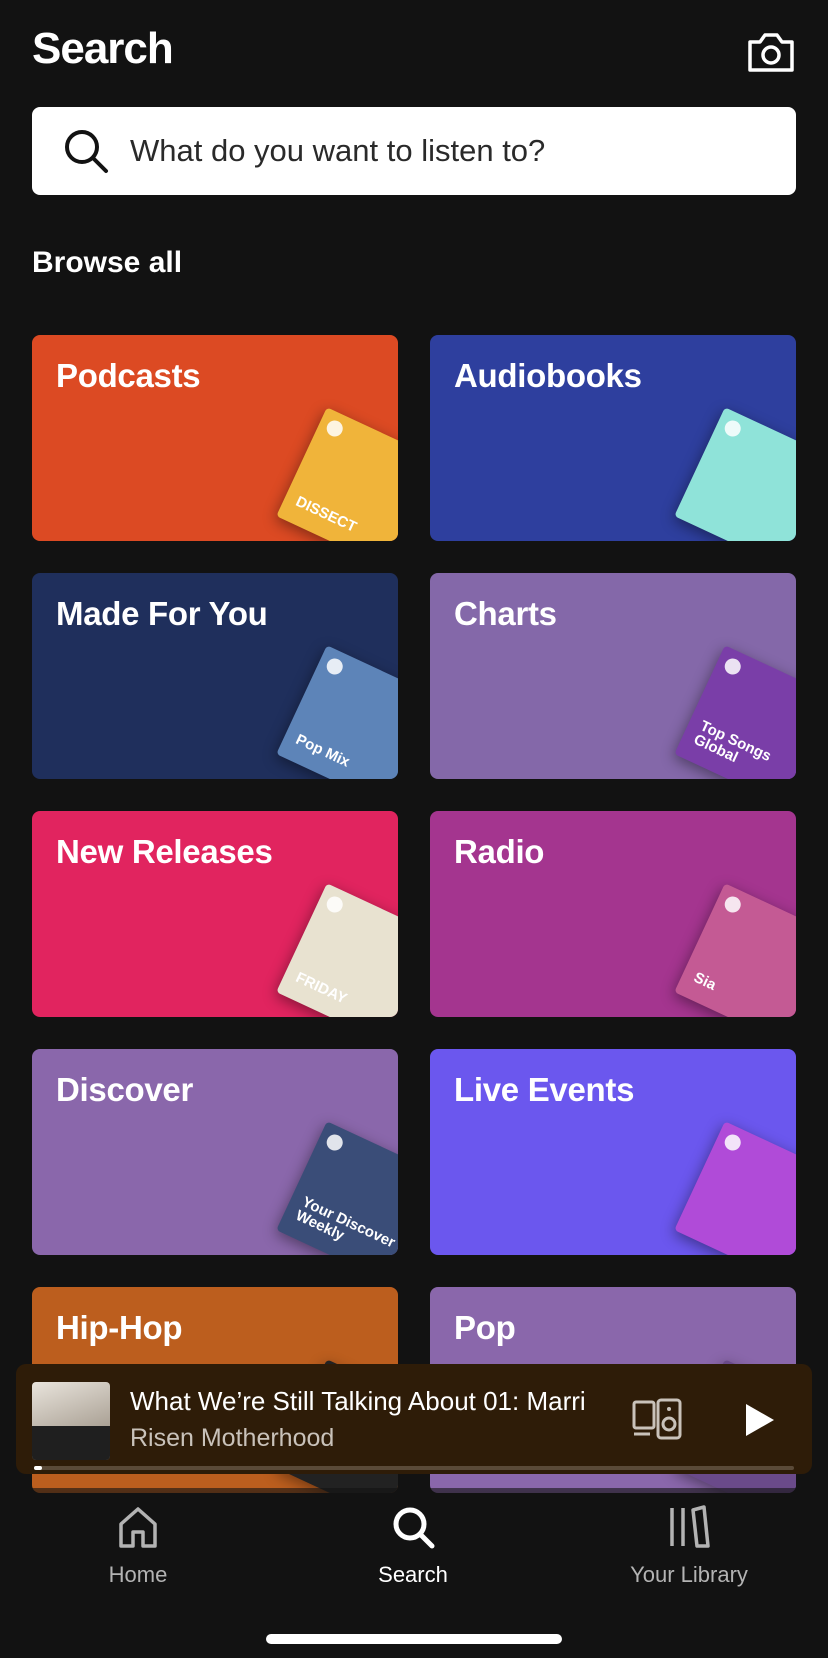 The width and height of the screenshot is (828, 1658). Describe the element at coordinates (430, 151) in the screenshot. I see `search-input` at that location.